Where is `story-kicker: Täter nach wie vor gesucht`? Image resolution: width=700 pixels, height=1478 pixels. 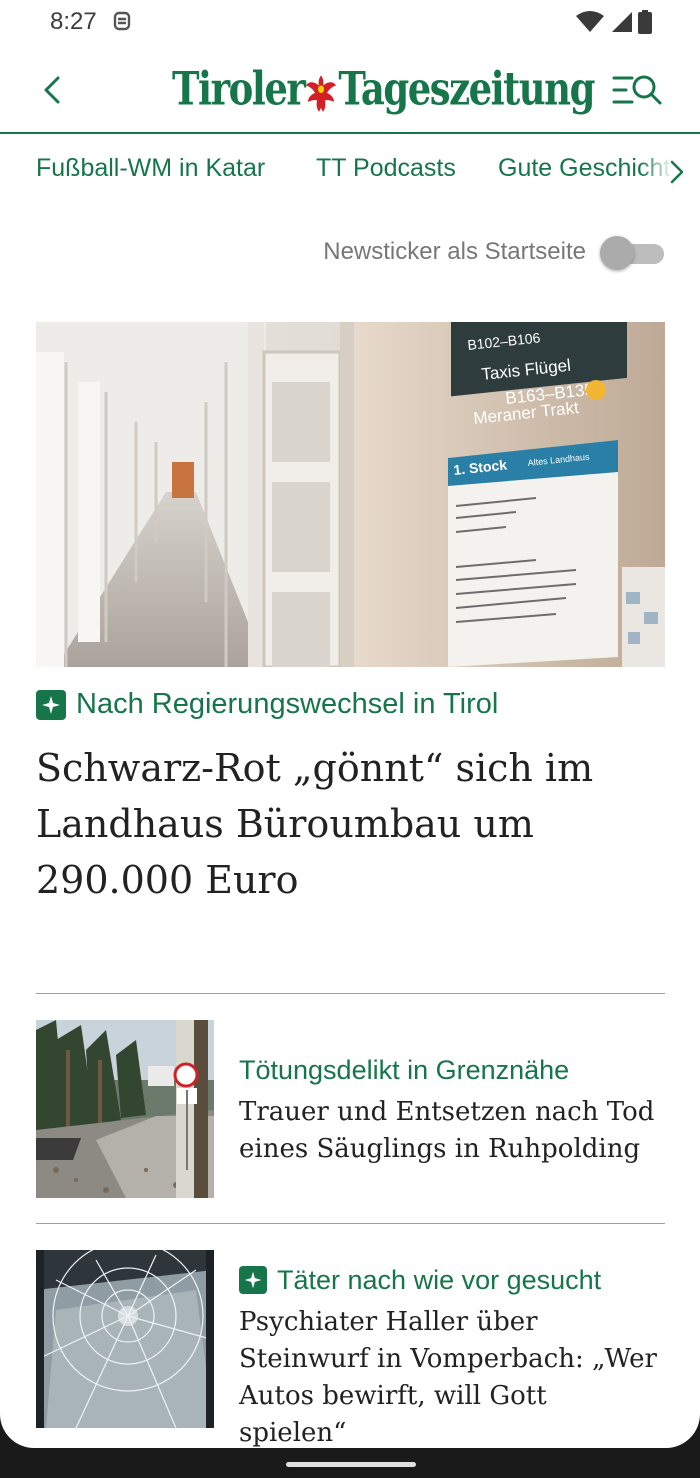
story-kicker: Täter nach wie vor gesucht is located at coordinates (449, 1280).